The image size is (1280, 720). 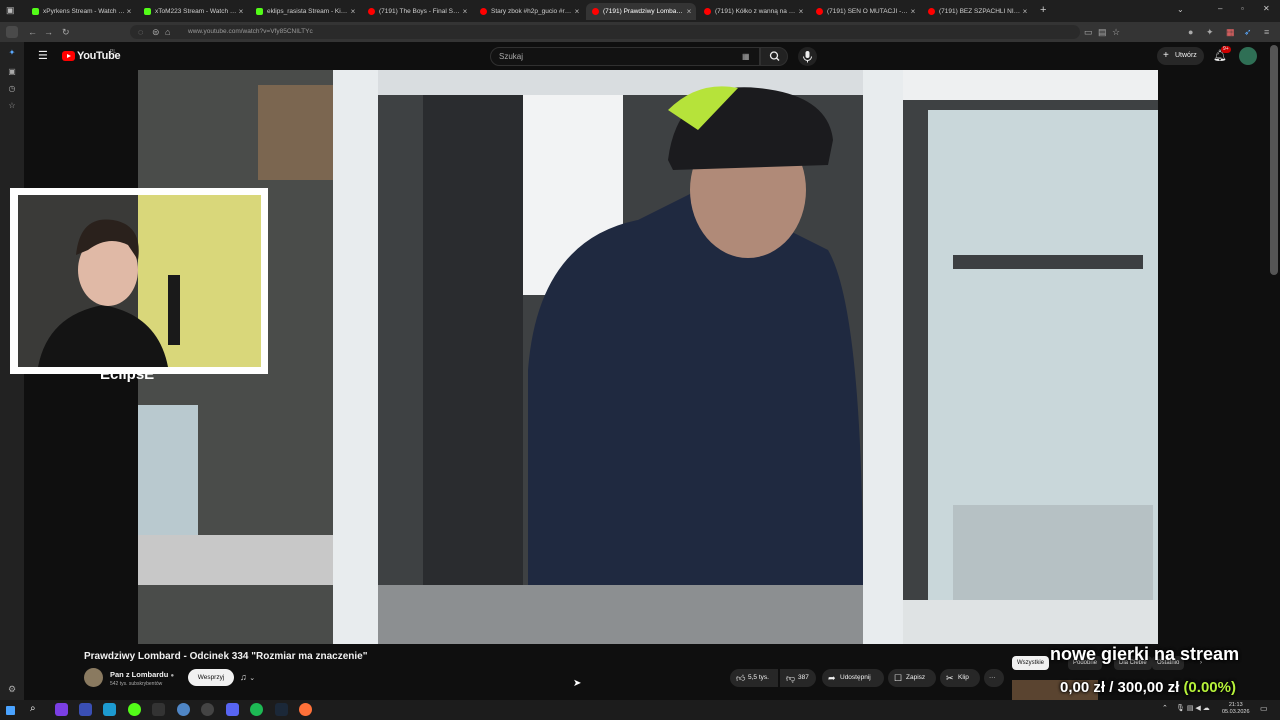 What do you see at coordinates (140, 32) in the screenshot?
I see `tracking-shield-icon: ◌` at bounding box center [140, 32].